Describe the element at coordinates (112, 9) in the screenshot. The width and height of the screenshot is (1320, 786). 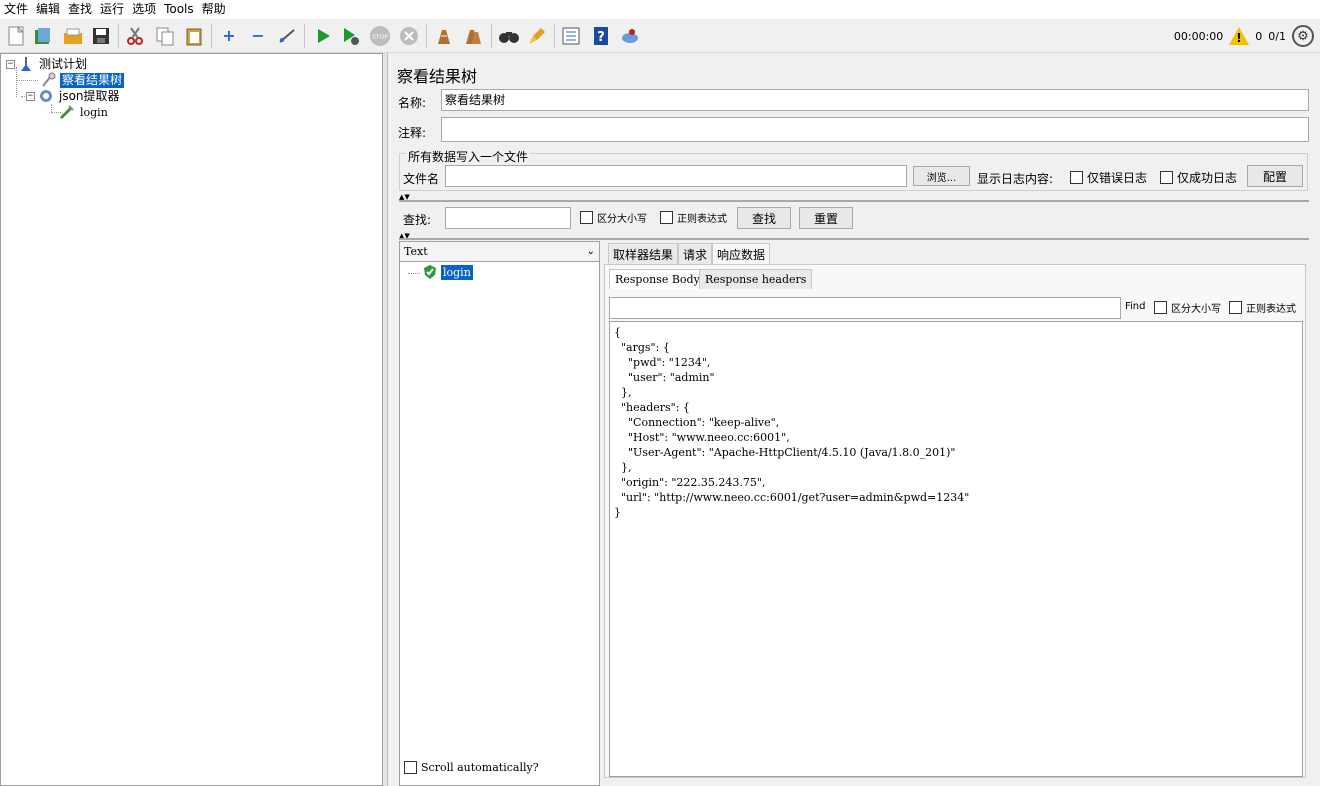
I see `menu-run: 运行` at that location.